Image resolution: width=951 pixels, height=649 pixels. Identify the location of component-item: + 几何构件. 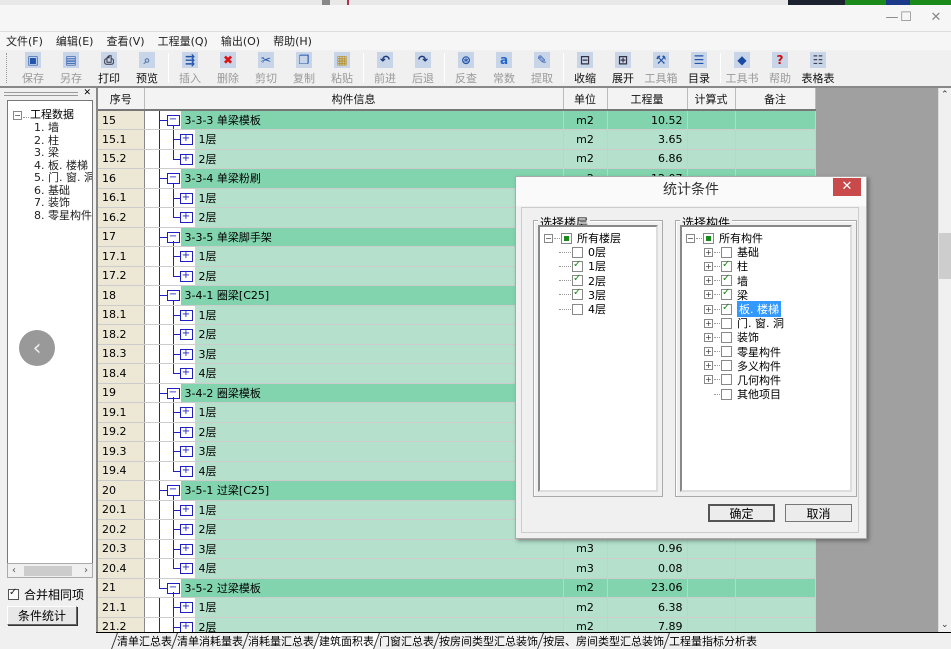
(768, 380).